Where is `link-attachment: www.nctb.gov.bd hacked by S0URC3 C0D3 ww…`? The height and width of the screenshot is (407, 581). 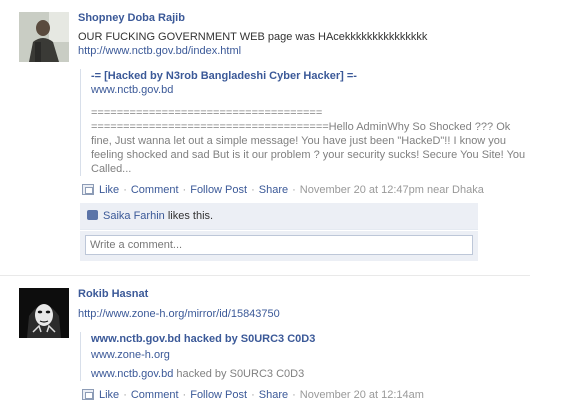
link-attachment: www.nctb.gov.bd hacked by S0URC3 C0D3 ww… is located at coordinates (305, 356).